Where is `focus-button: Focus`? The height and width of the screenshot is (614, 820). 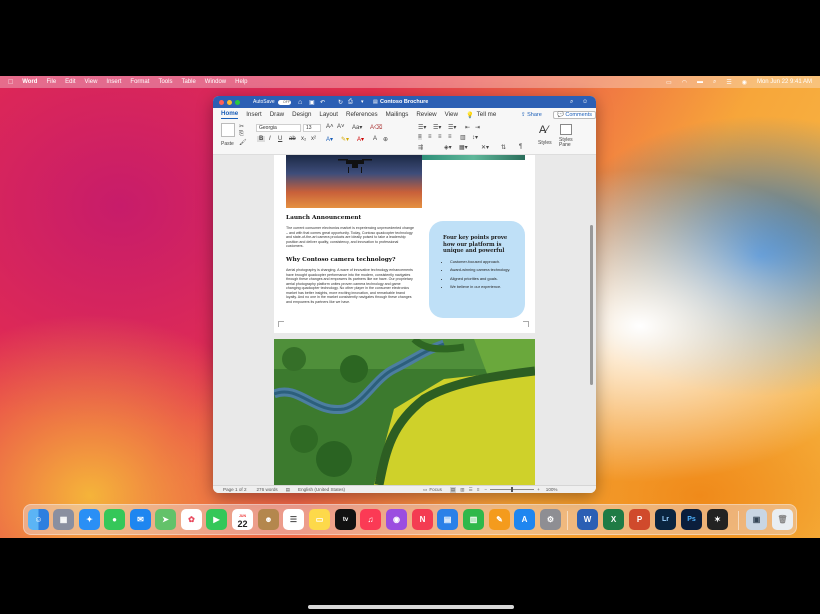 focus-button: Focus is located at coordinates (435, 489).